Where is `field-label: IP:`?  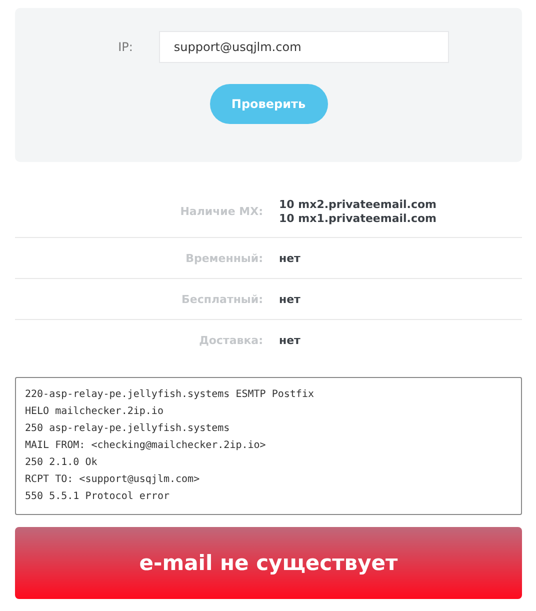
field-label: IP: is located at coordinates (125, 47).